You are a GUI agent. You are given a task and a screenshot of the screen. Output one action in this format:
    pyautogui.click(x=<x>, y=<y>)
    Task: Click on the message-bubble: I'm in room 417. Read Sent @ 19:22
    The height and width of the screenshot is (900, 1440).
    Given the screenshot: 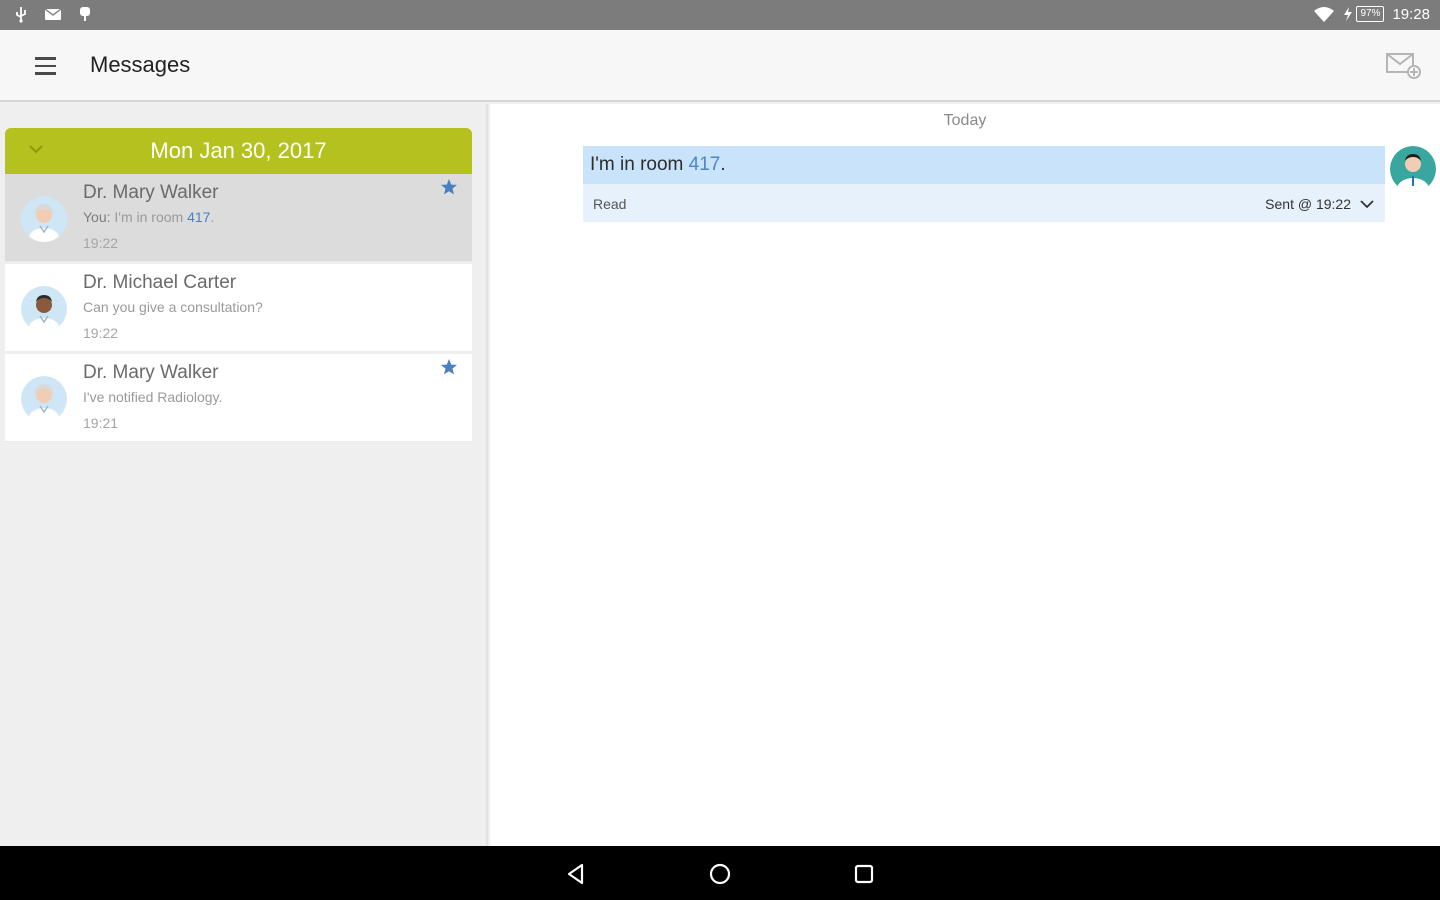 What is the action you would take?
    pyautogui.click(x=984, y=184)
    